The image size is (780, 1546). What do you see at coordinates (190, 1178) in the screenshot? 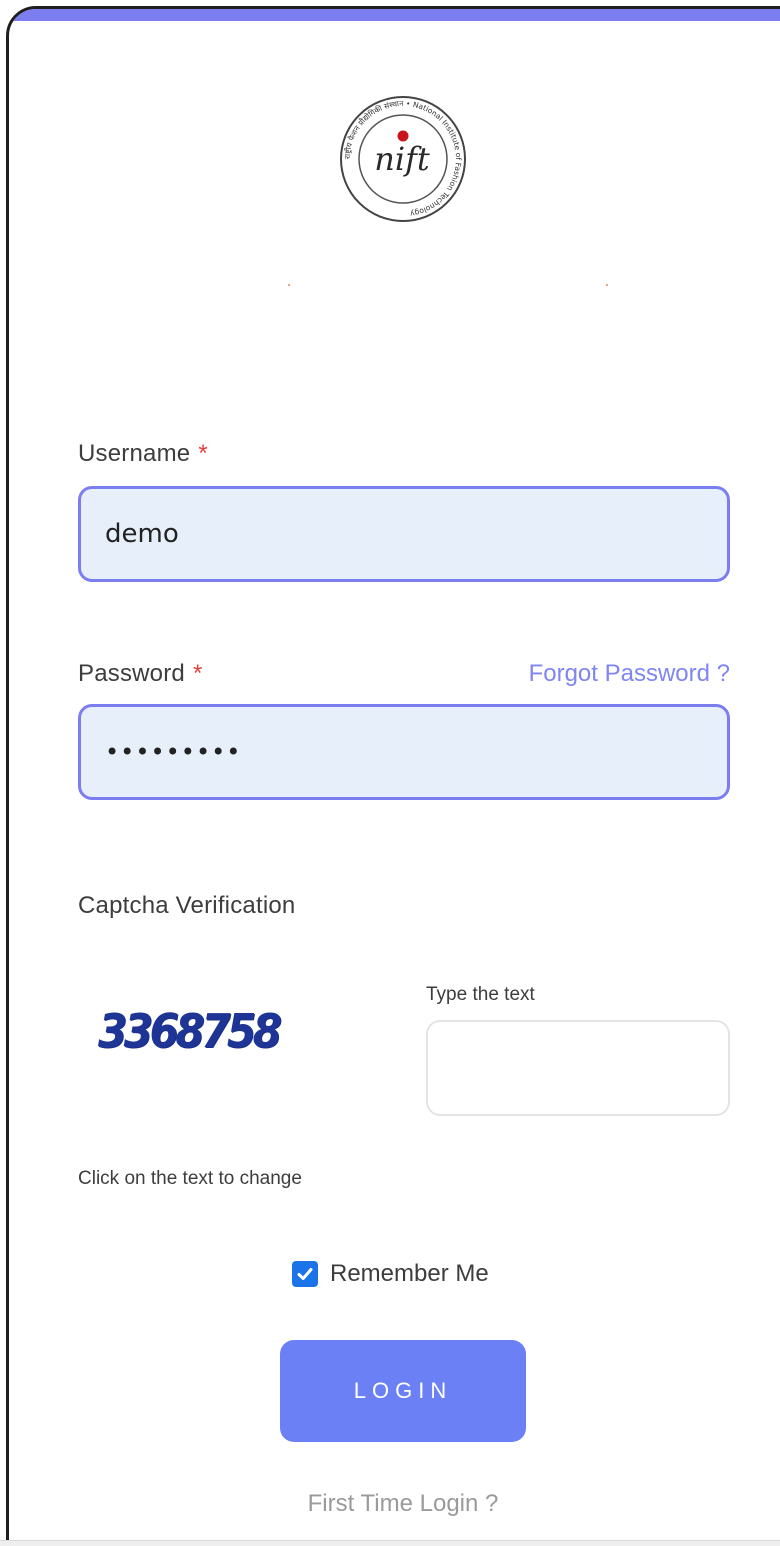
I see `captcha-hint: Click on the text to change` at bounding box center [190, 1178].